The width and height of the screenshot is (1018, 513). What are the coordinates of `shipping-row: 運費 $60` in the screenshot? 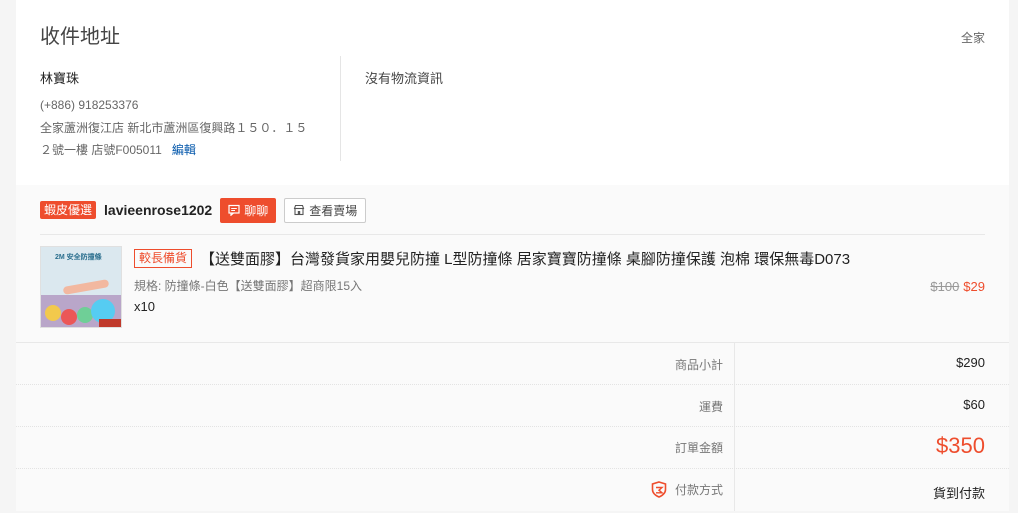 It's located at (512, 406).